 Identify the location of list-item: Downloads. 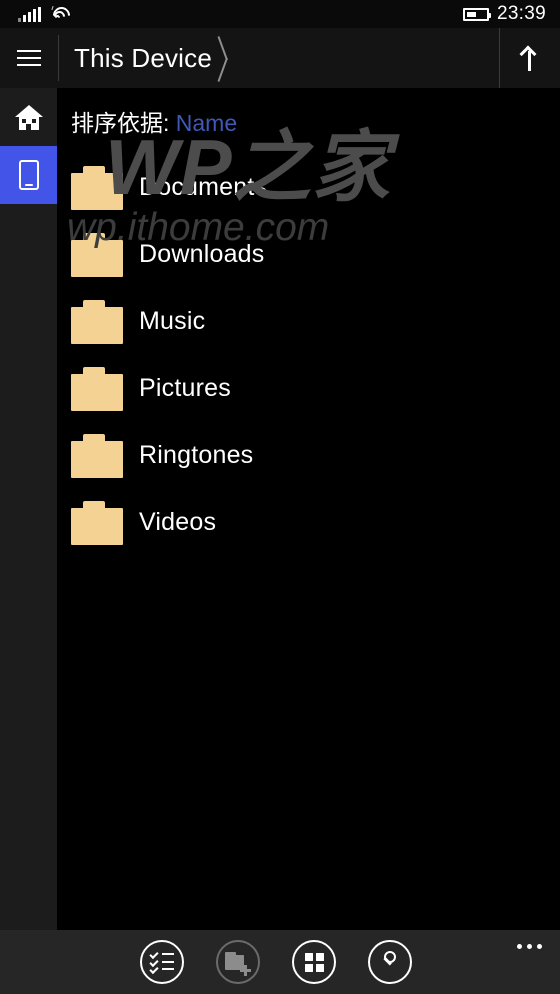
(308, 254).